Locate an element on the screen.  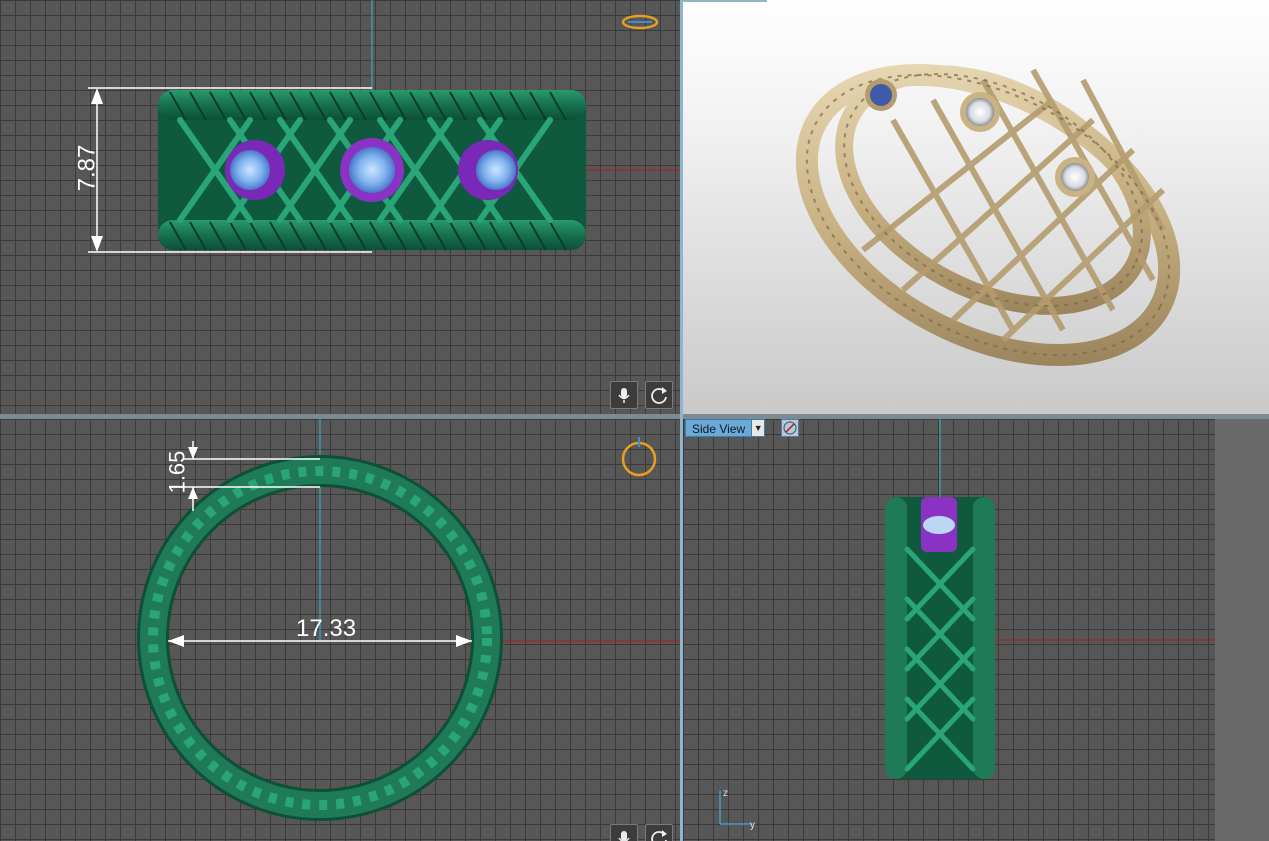
ring-gizmo-icon is located at coordinates (640, 22).